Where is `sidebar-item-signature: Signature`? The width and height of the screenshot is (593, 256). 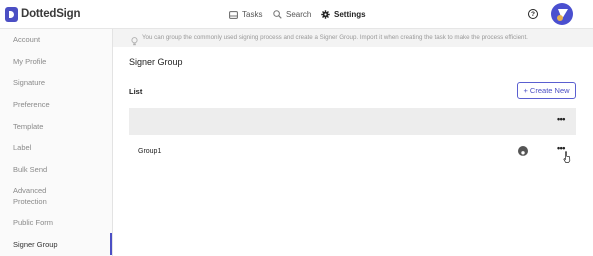 sidebar-item-signature: Signature is located at coordinates (29, 82).